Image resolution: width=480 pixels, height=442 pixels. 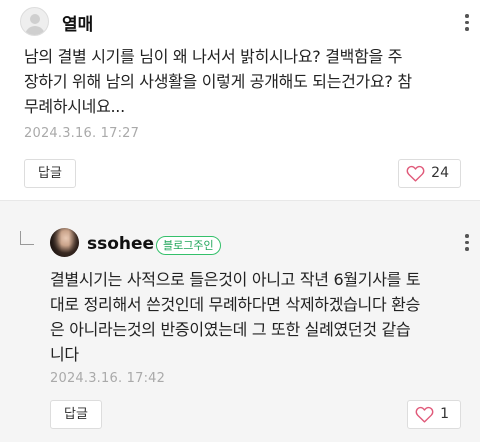 What do you see at coordinates (188, 245) in the screenshot?
I see `blog-owner-badge: 블로그주인` at bounding box center [188, 245].